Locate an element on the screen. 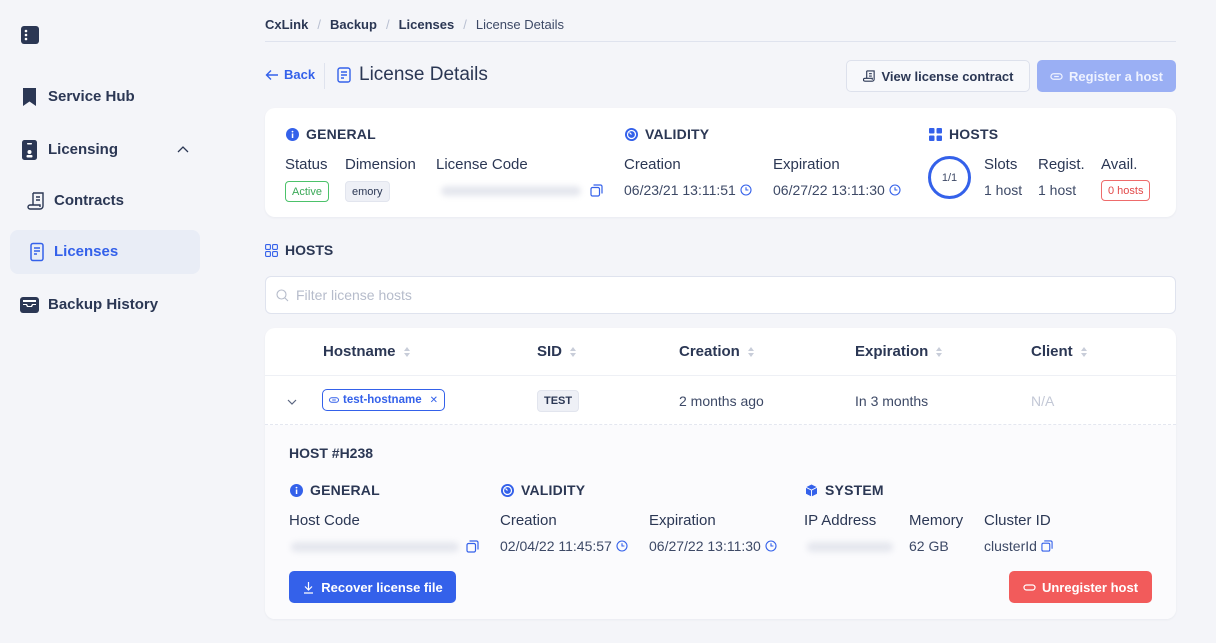  search-icon is located at coordinates (282, 295).